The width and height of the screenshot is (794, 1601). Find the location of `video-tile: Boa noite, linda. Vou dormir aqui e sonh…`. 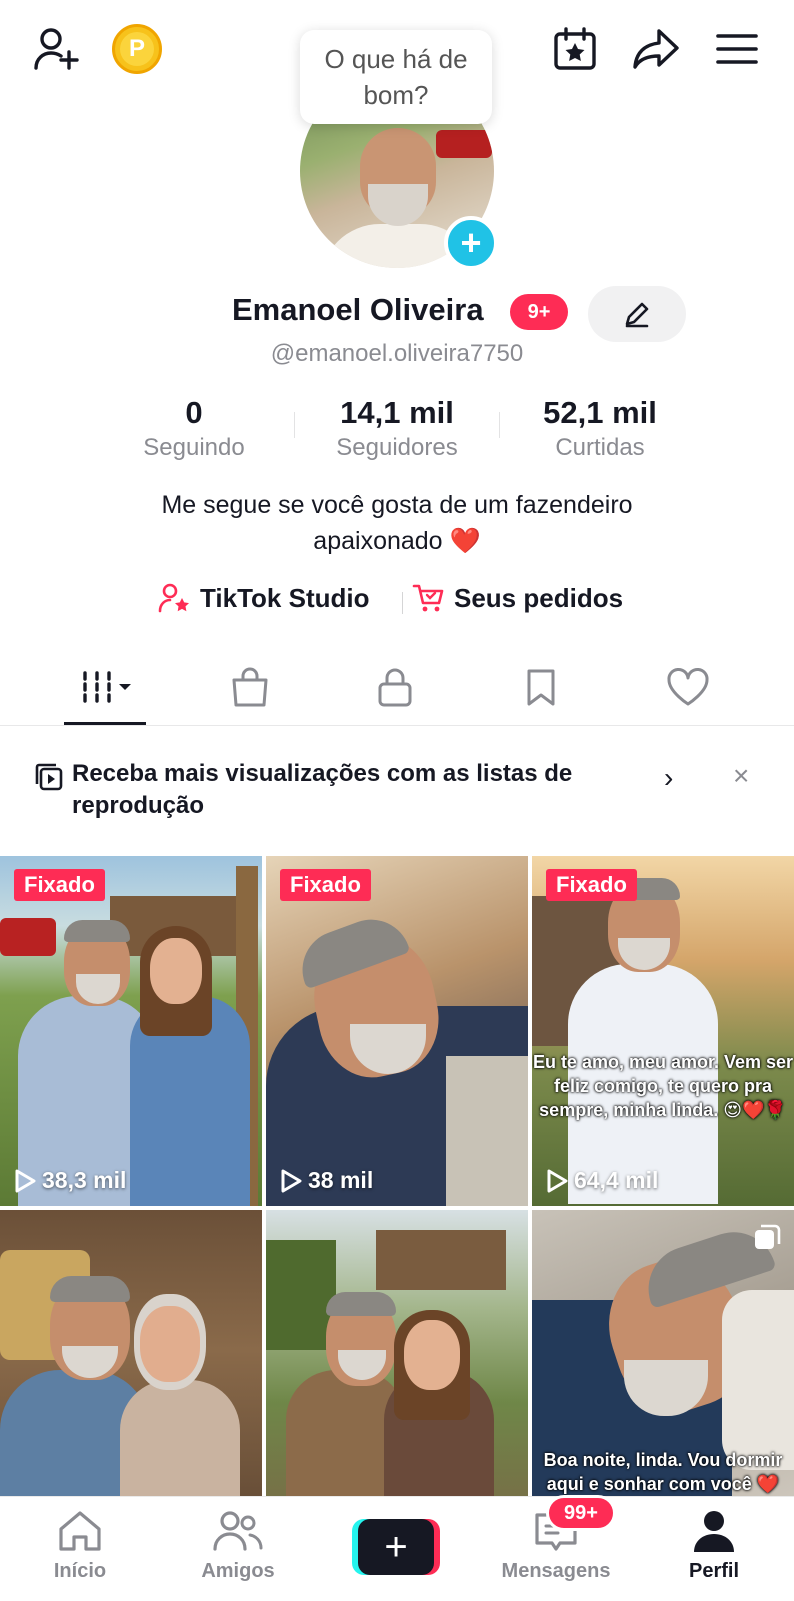

video-tile: Boa noite, linda. Vou dormir aqui e sonh… is located at coordinates (663, 1353).